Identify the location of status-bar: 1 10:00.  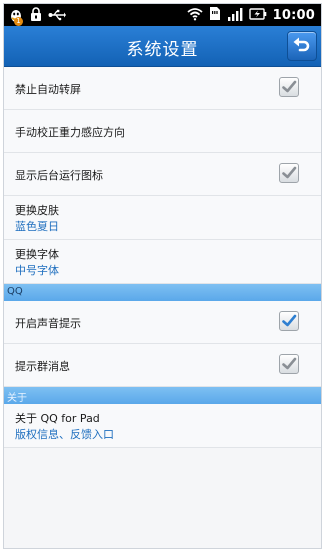
(162, 15).